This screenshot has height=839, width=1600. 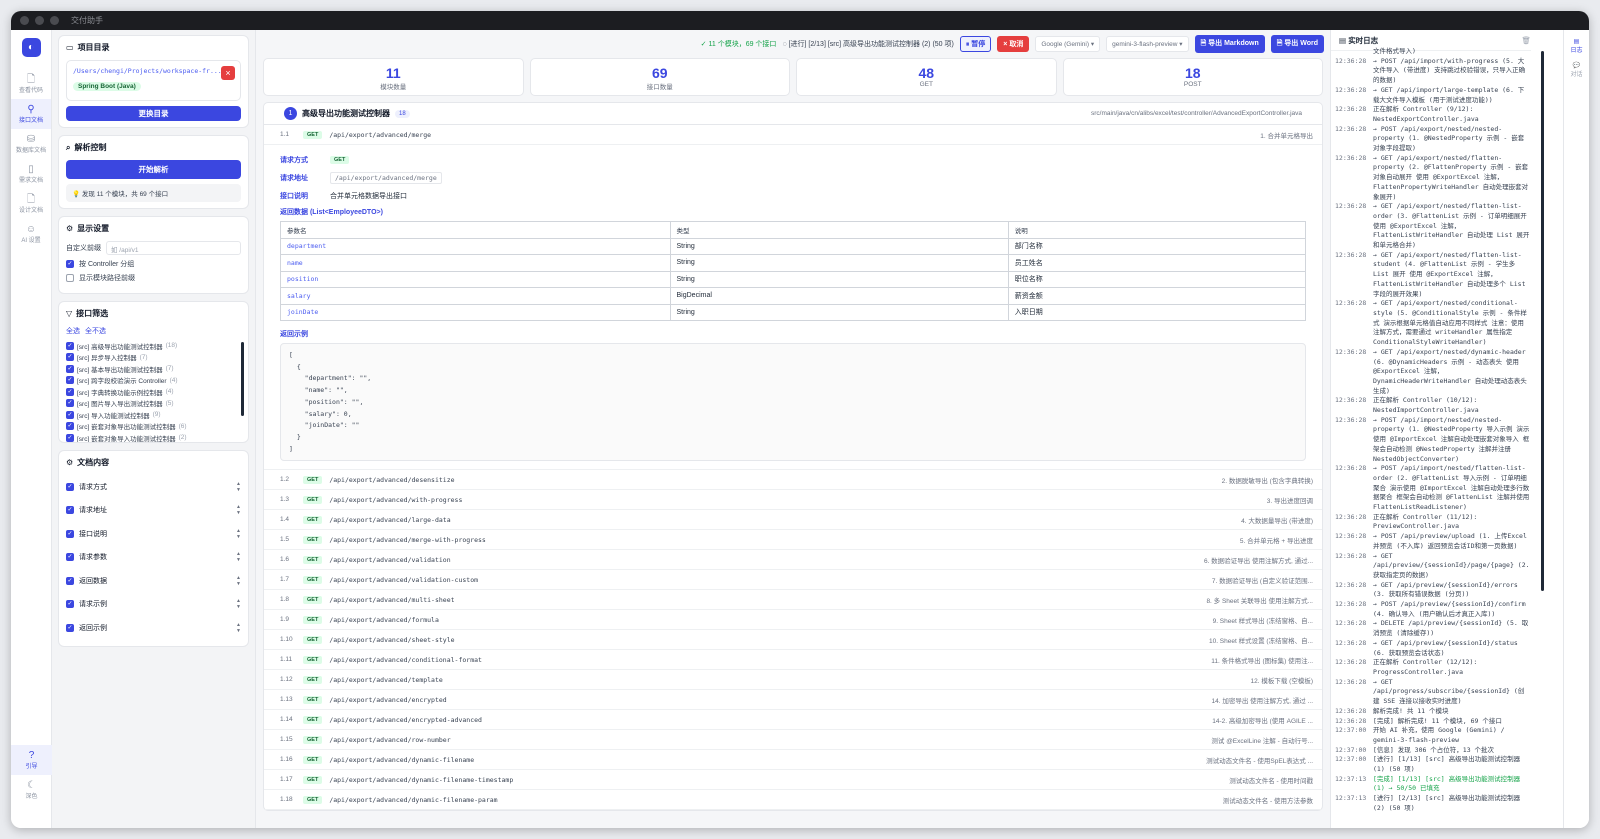 What do you see at coordinates (153, 392) in the screenshot?
I see `filter-item: ✓ [src] 字典转换功能示例控制器 (4)` at bounding box center [153, 392].